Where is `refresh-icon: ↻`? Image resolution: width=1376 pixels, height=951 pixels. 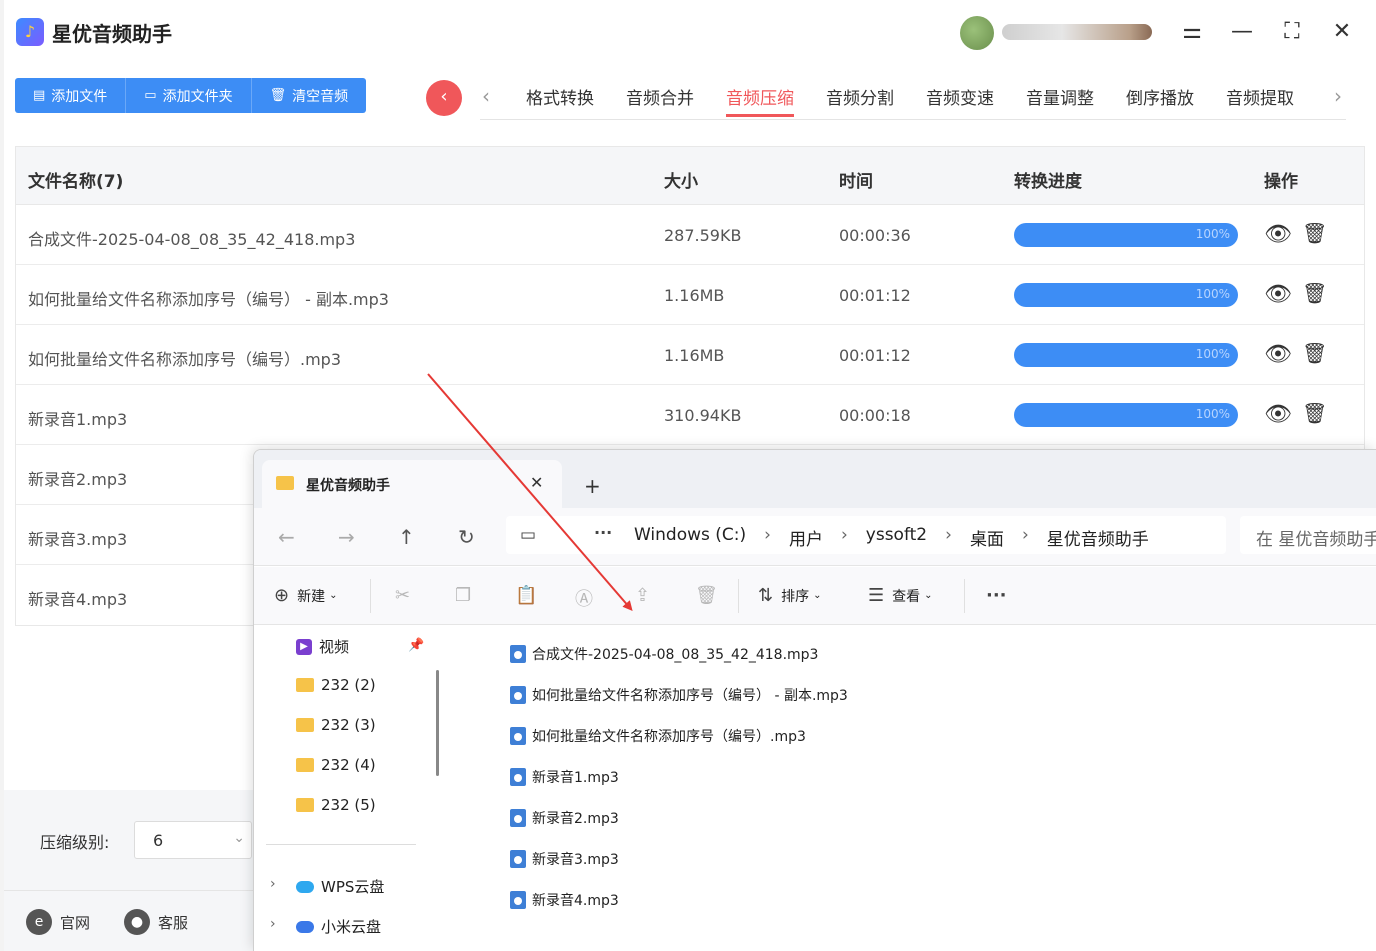 refresh-icon: ↻ is located at coordinates (466, 537).